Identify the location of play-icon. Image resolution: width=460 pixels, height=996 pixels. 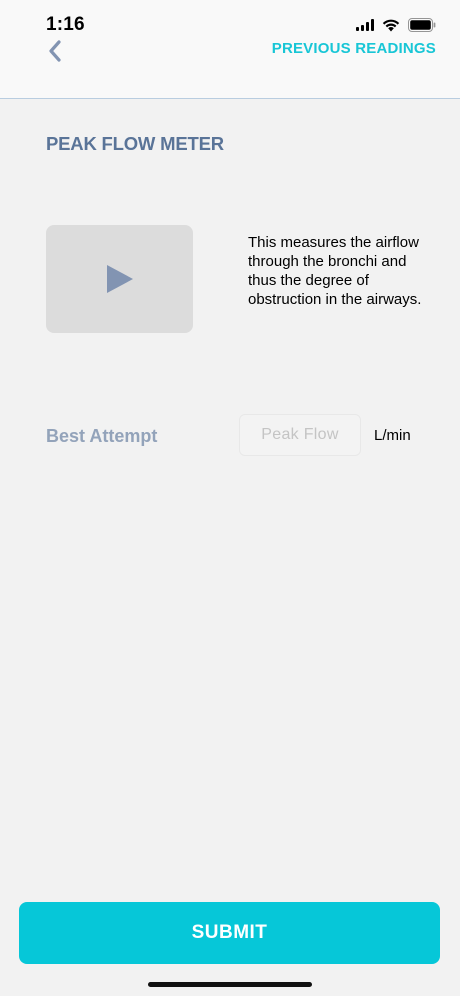
(119, 279).